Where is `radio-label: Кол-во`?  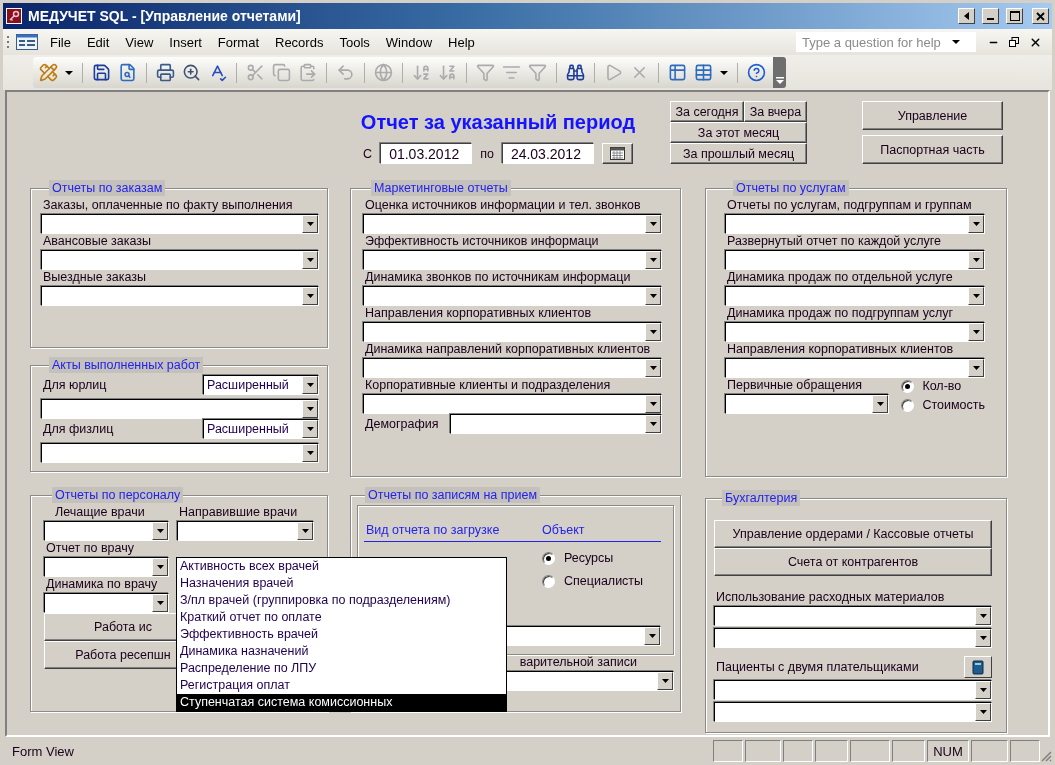
radio-label: Кол-во is located at coordinates (942, 386).